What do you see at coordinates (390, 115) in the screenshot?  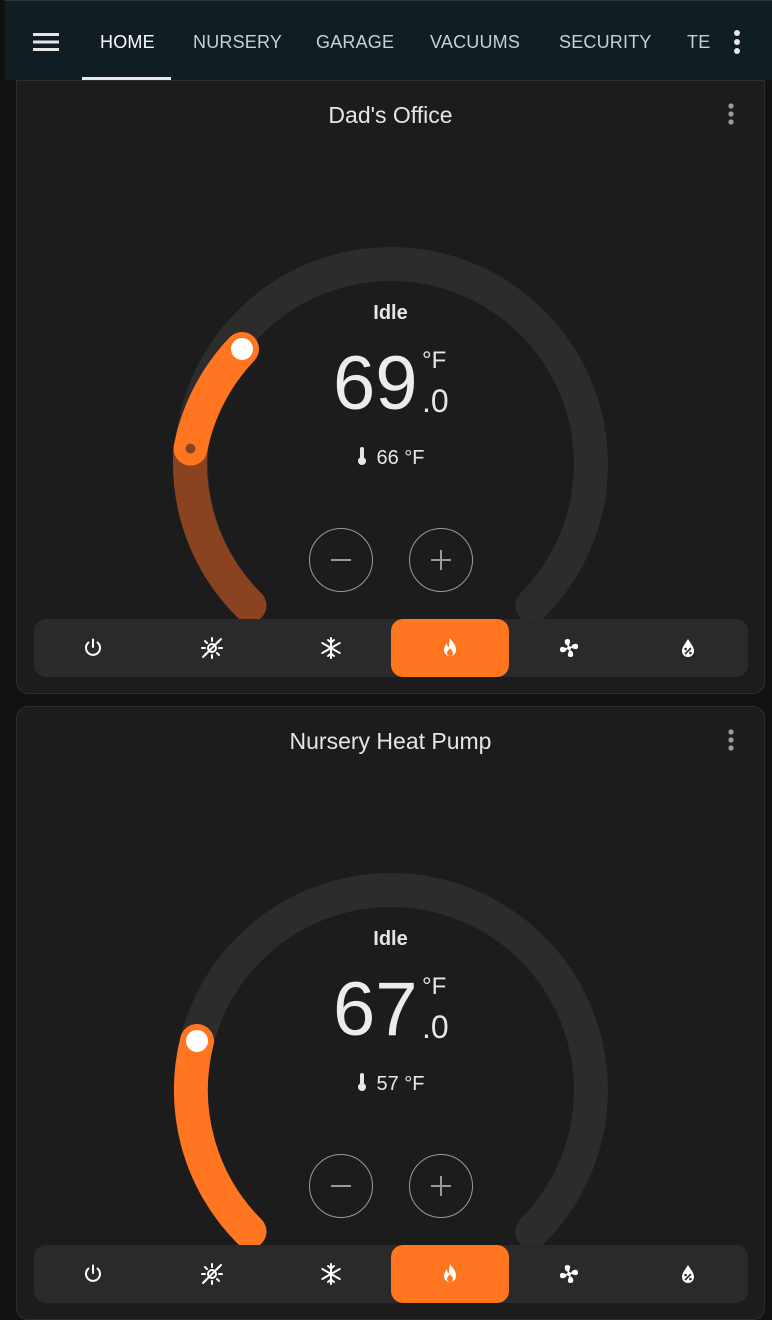 I see `card-title: Dad's Office` at bounding box center [390, 115].